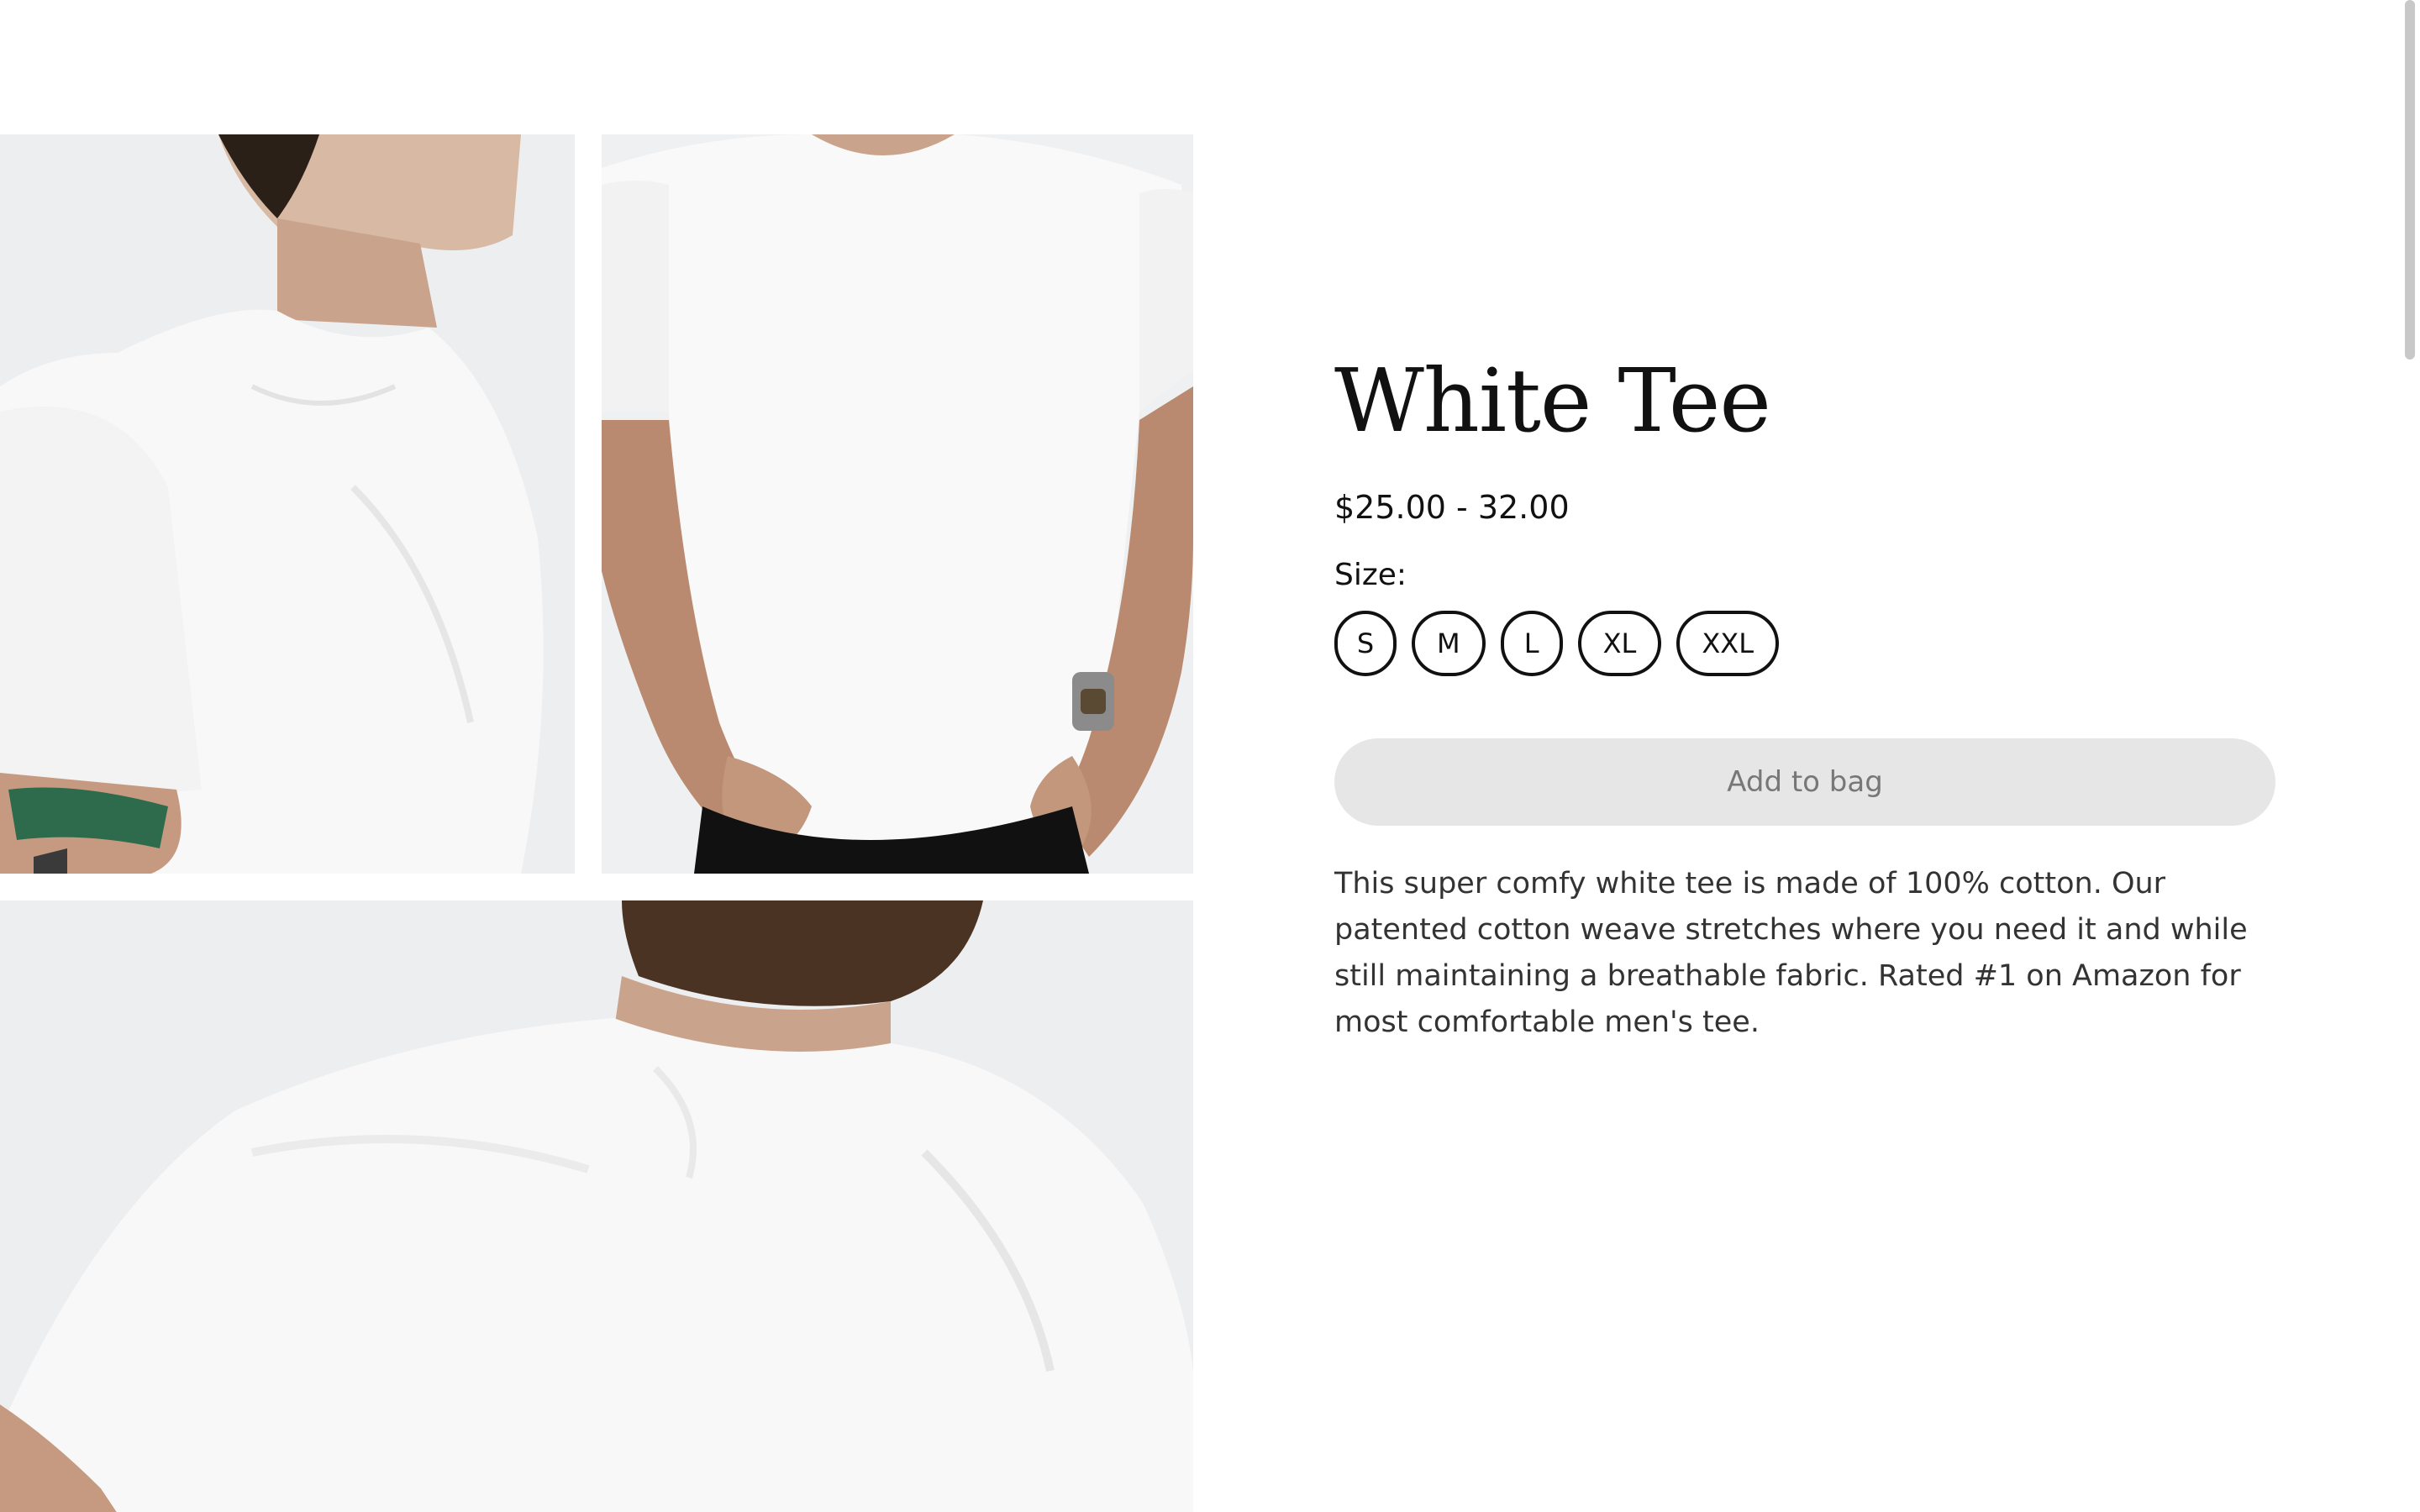  I want to click on product-title: White Tee, so click(1553, 400).